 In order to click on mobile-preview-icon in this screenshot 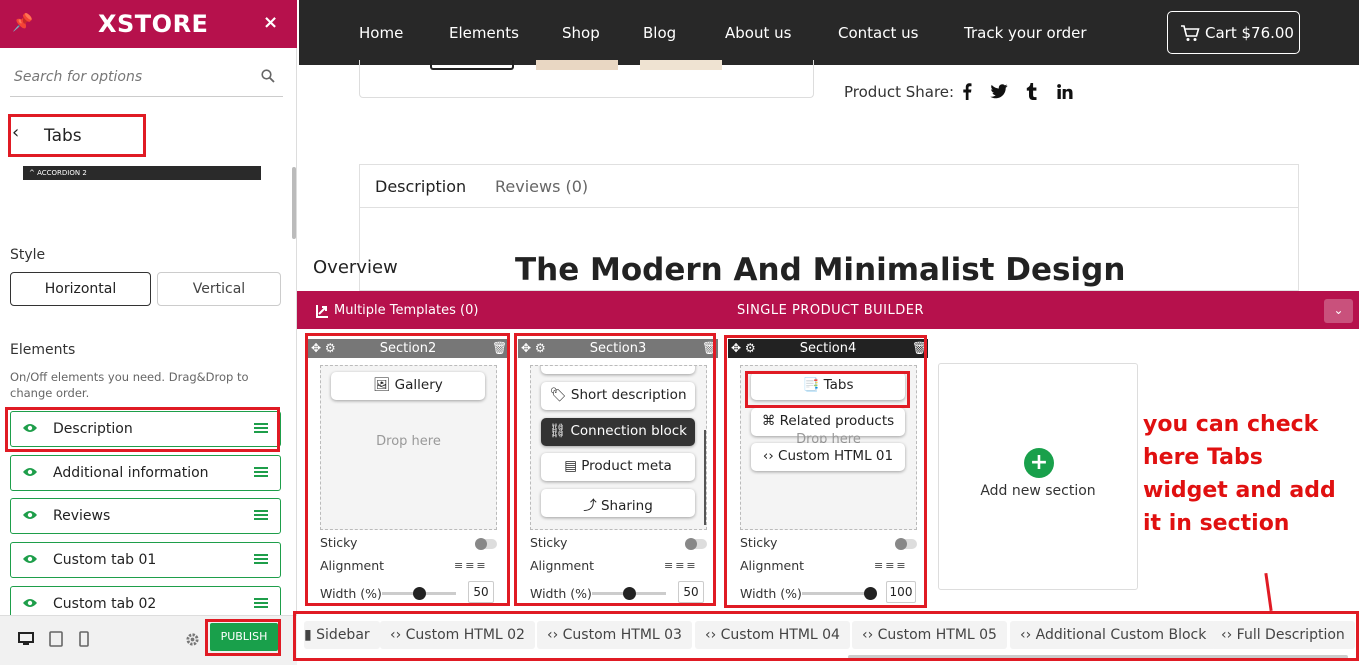, I will do `click(84, 639)`.